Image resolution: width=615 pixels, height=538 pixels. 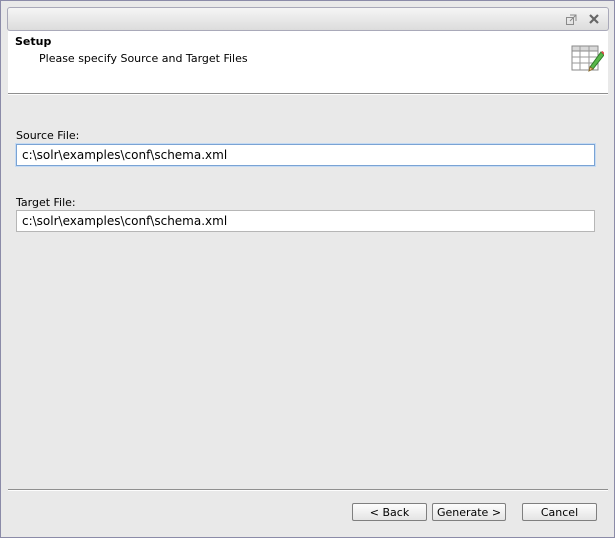 I want to click on restore-window-icon, so click(x=571, y=19).